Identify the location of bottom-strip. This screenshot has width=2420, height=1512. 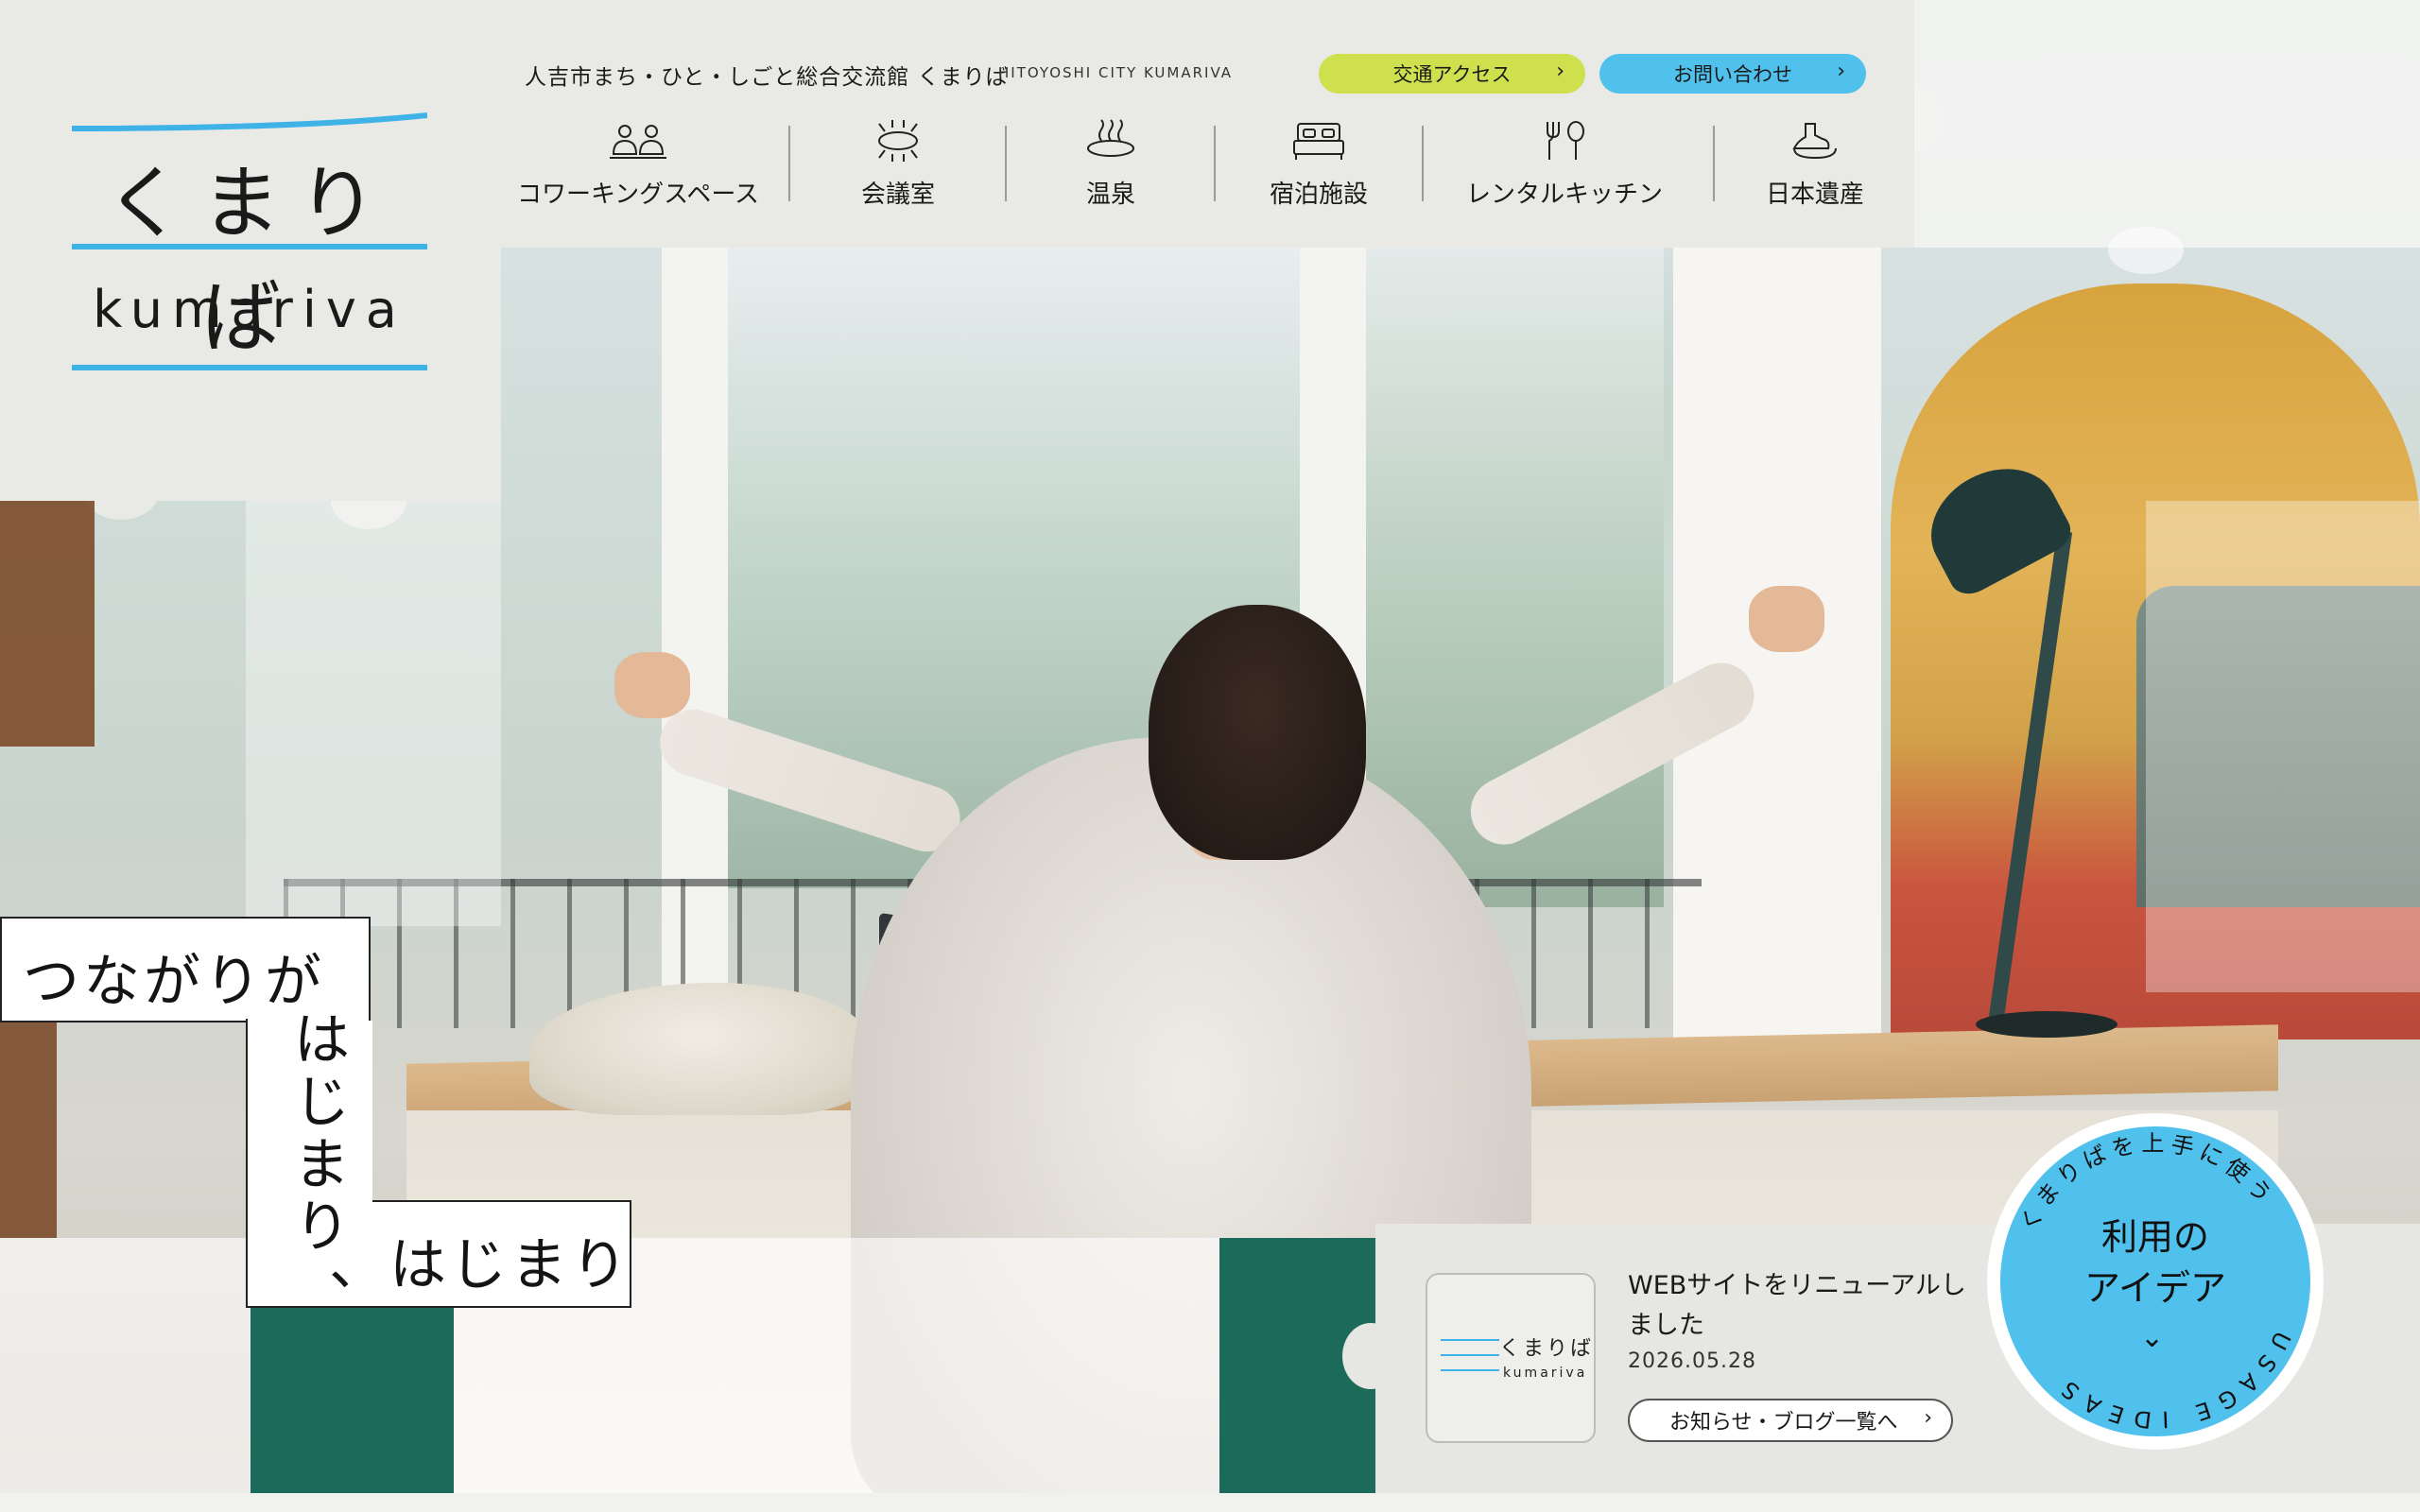
(1210, 1502).